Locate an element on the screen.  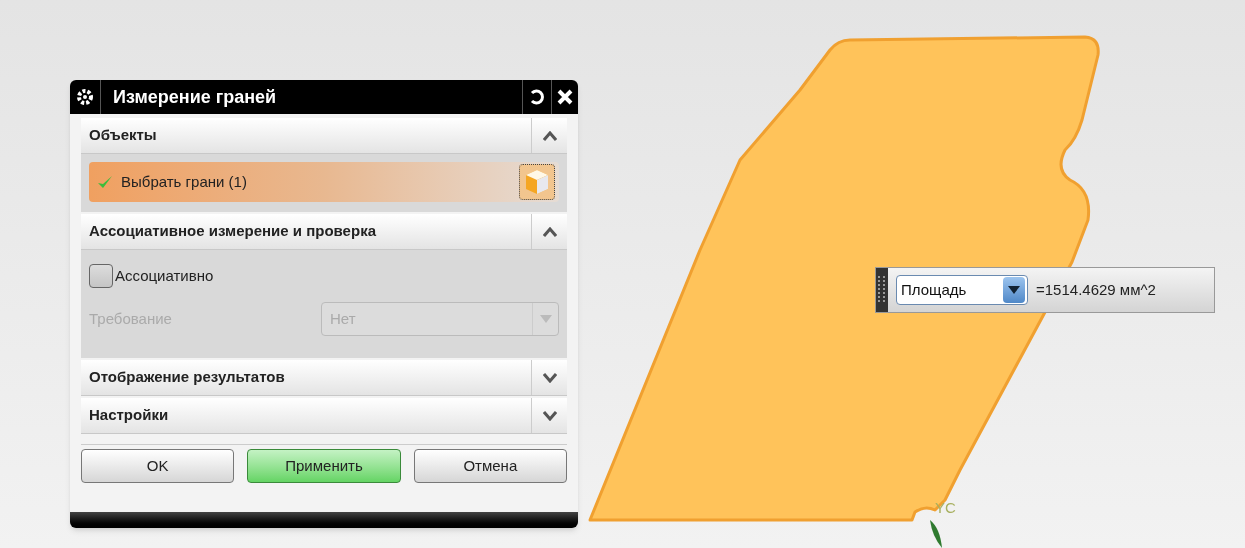
measure-type-dropdown: Площадь is located at coordinates (962, 290).